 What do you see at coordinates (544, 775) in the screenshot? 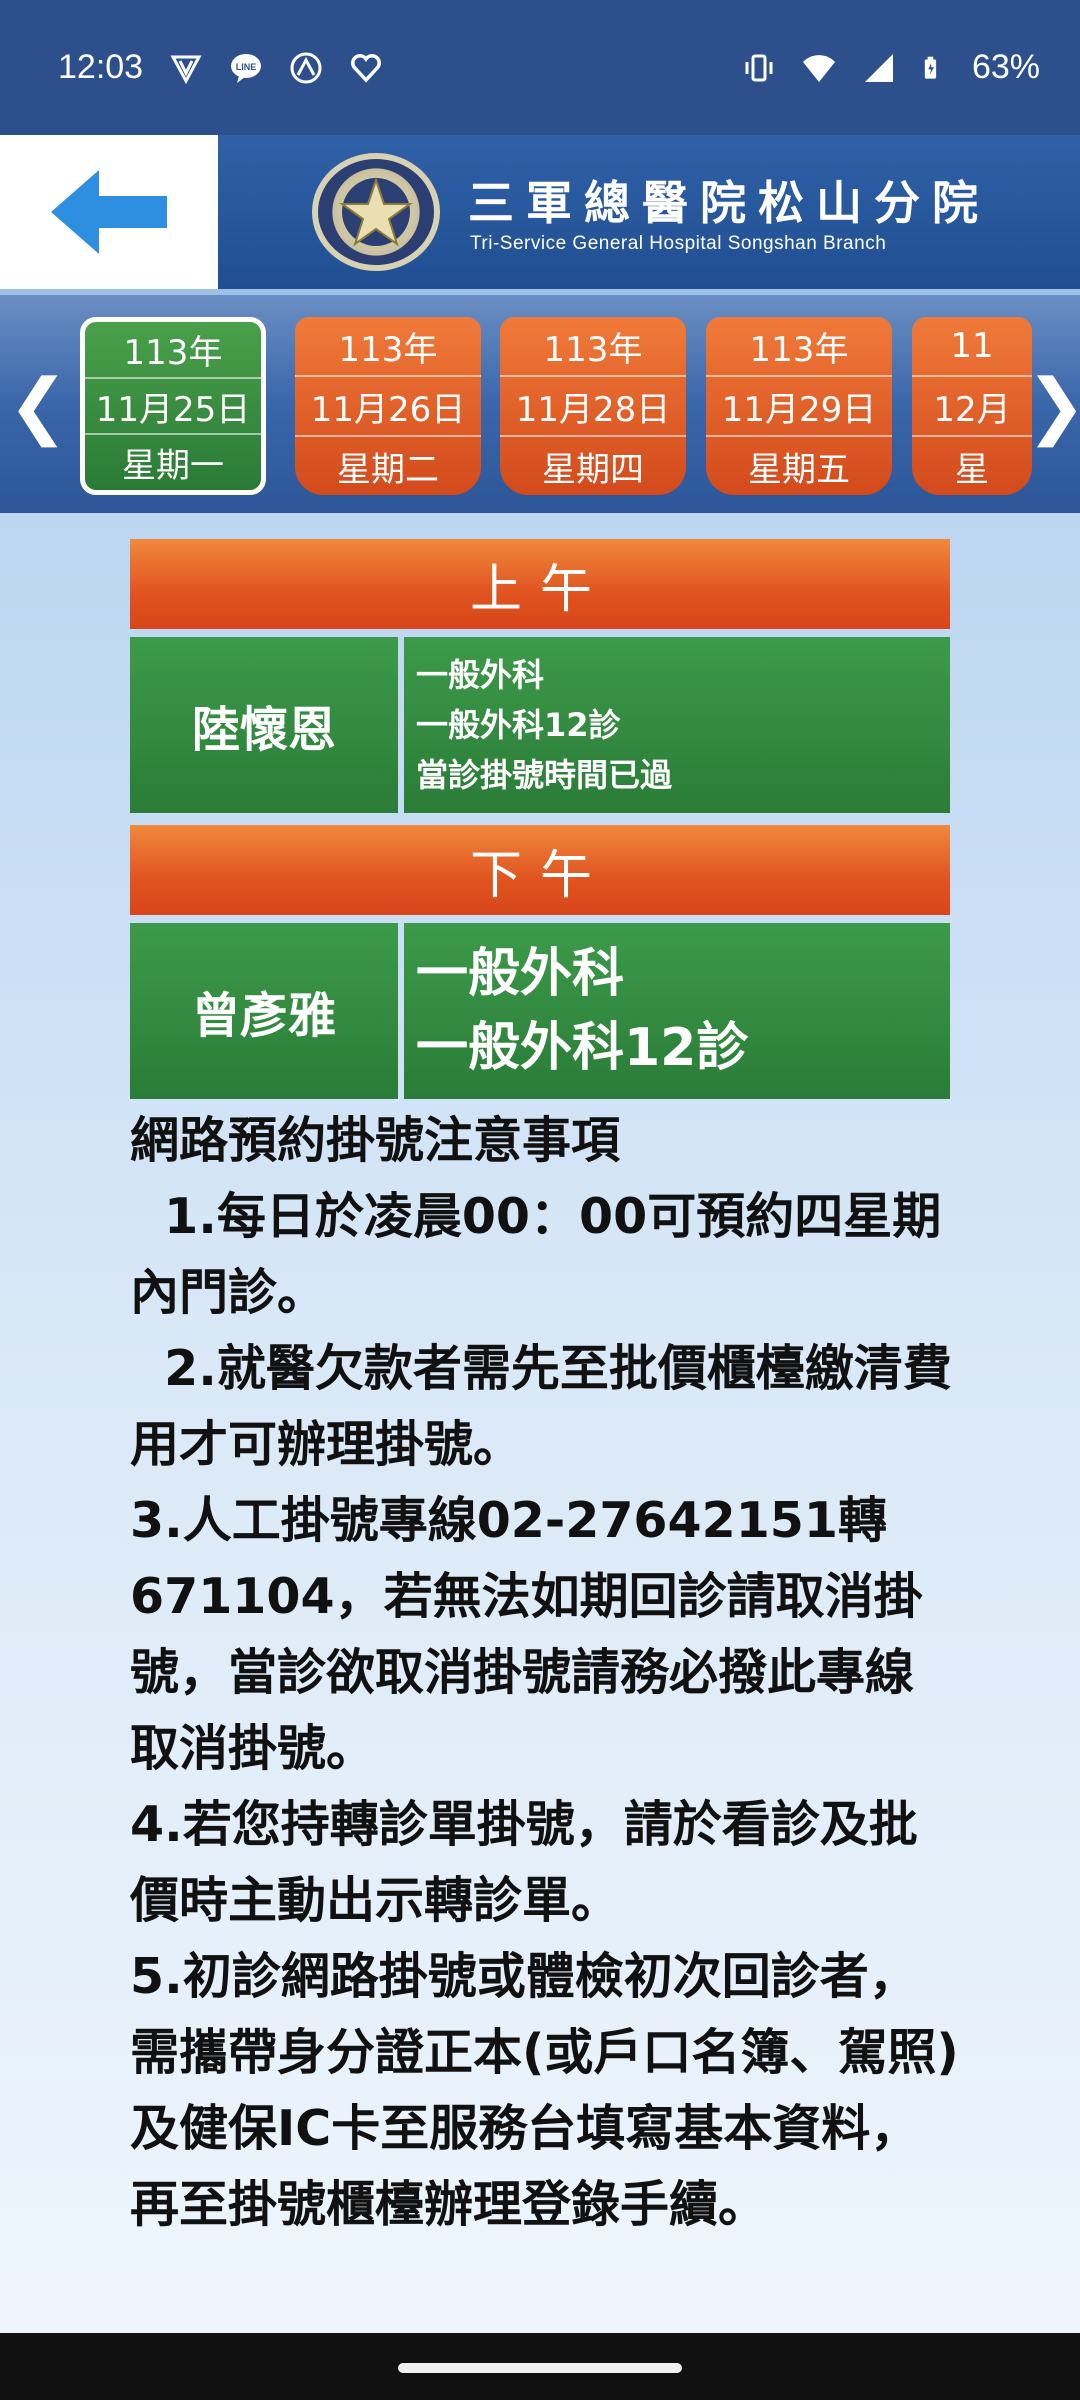
I see `registration-status: 當診掛號時間已過` at bounding box center [544, 775].